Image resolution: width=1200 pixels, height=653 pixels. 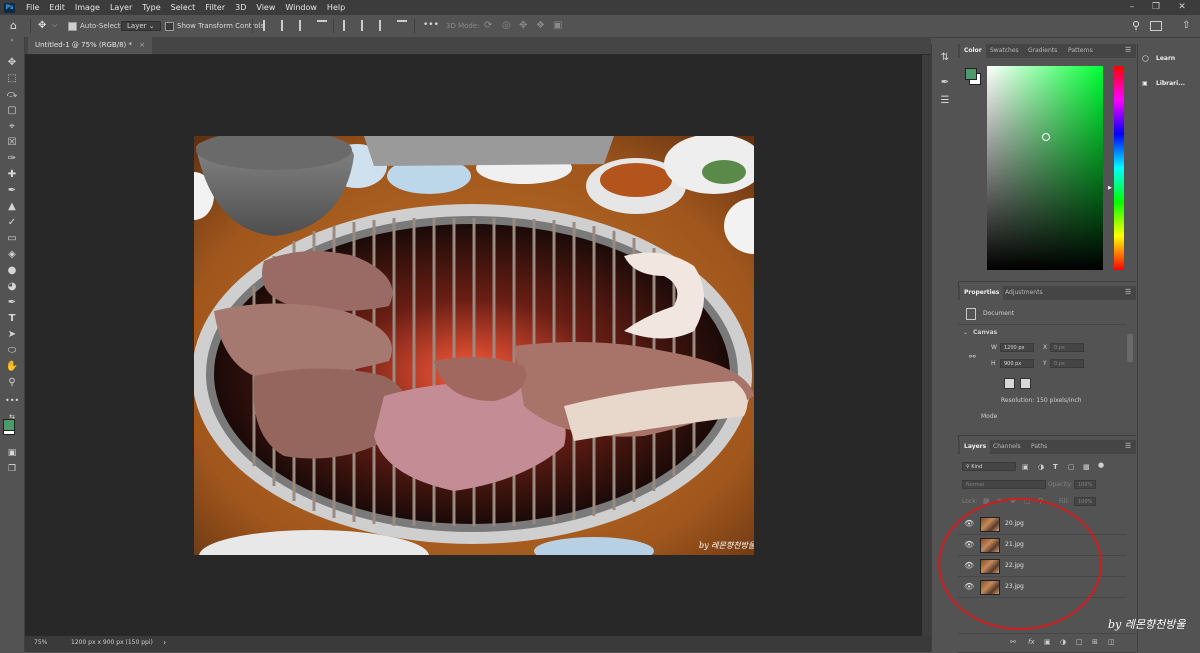 What do you see at coordinates (1119, 168) in the screenshot?
I see `hue-slider` at bounding box center [1119, 168].